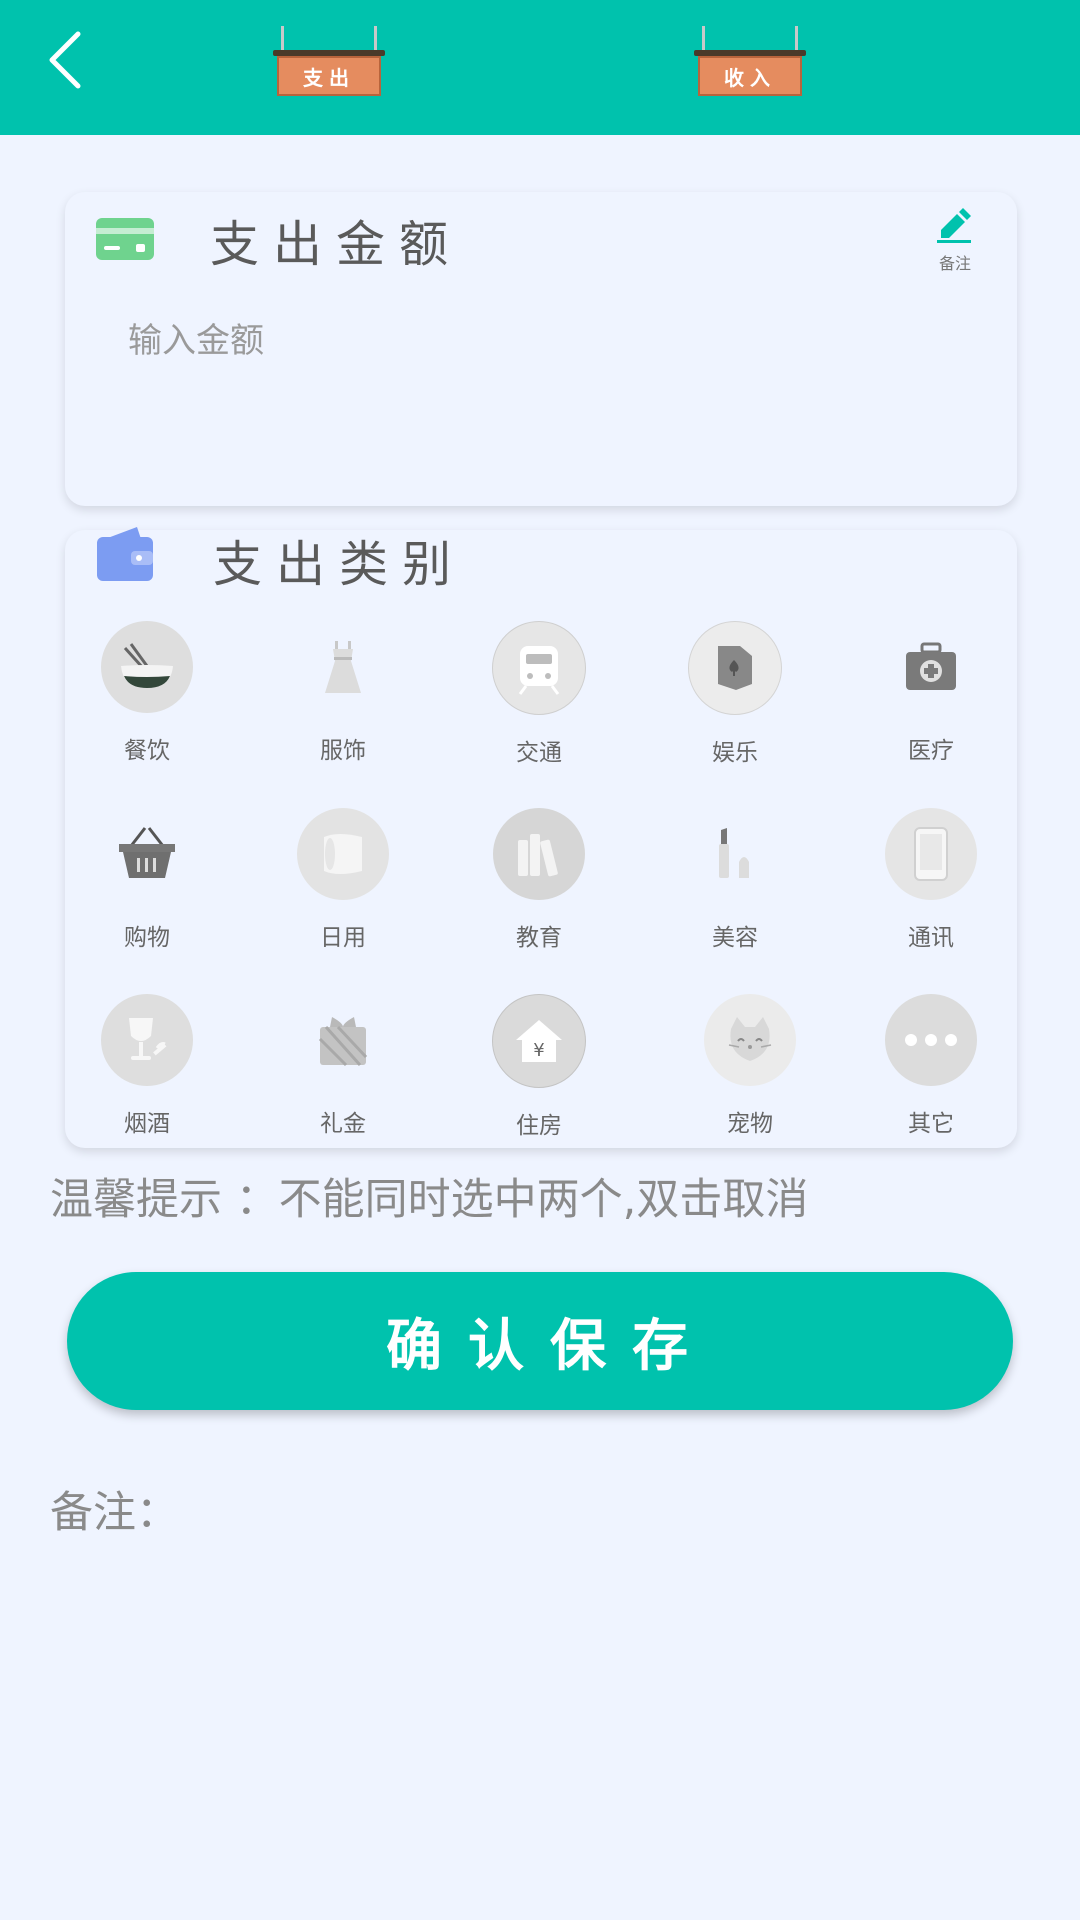  Describe the element at coordinates (343, 751) in the screenshot. I see `category-label: 服饰` at that location.